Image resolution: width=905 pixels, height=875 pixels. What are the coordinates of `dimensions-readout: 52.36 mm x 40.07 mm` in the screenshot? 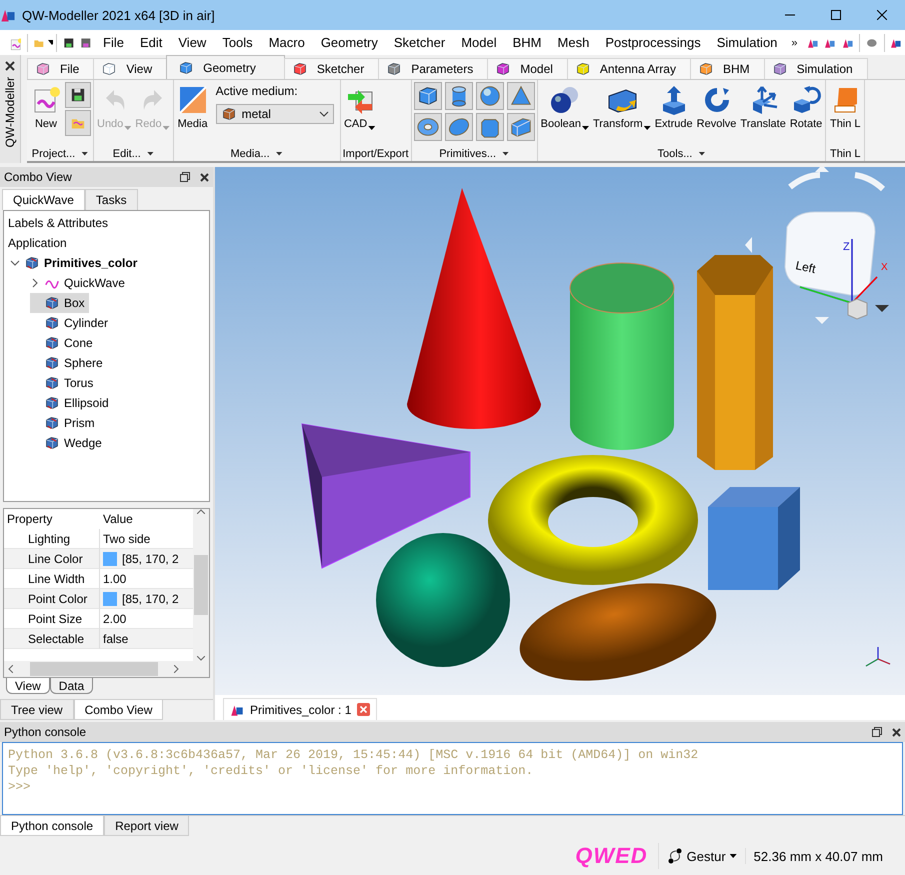 It's located at (818, 856).